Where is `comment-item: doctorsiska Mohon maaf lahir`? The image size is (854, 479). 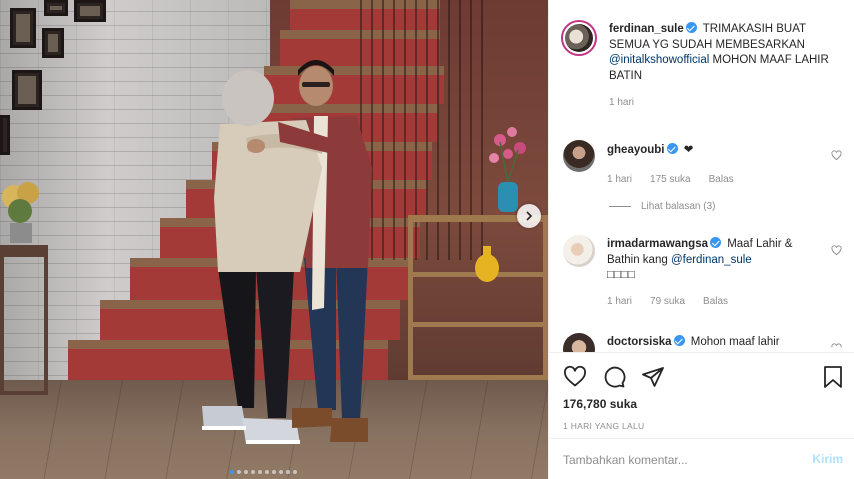 comment-item: doctorsiska Mohon maaf lahir is located at coordinates (705, 342).